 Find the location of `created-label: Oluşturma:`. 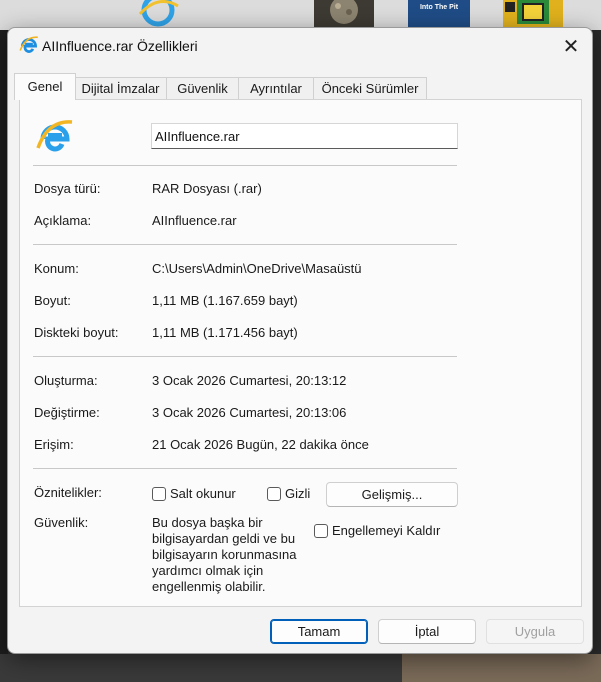

created-label: Oluşturma: is located at coordinates (66, 380).